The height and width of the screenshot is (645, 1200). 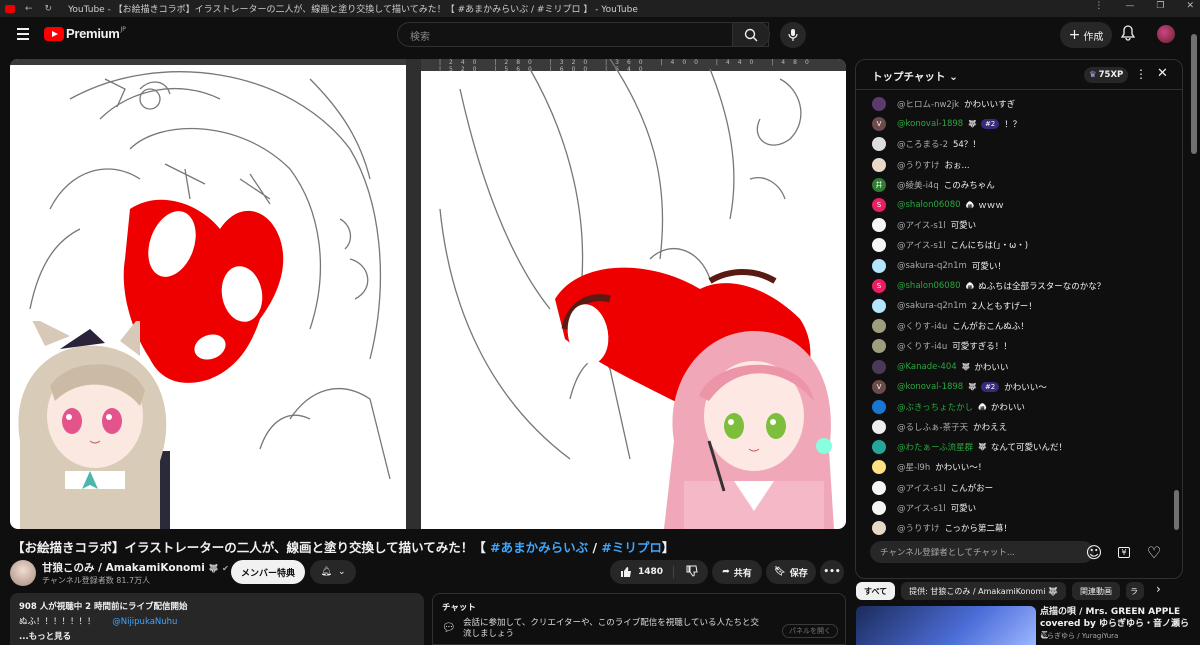 I want to click on chat-message: V @konoval-1898 🐺 #2 かわいい〜, so click(x=1015, y=387).